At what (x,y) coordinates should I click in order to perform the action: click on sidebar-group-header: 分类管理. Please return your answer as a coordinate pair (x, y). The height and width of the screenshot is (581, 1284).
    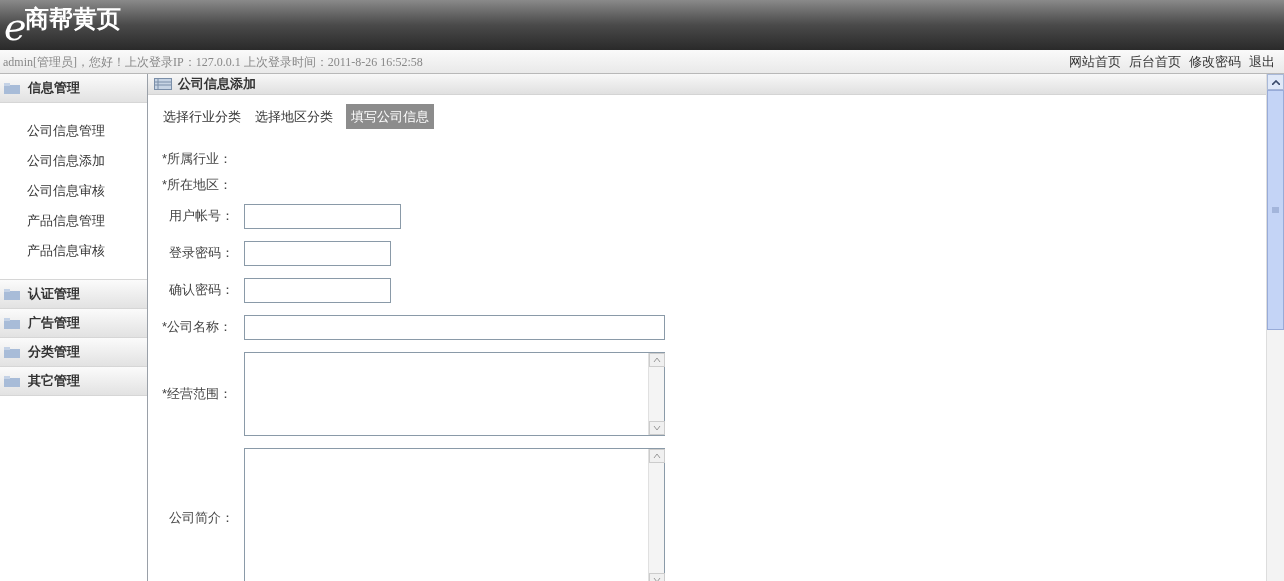
    Looking at the image, I should click on (73, 352).